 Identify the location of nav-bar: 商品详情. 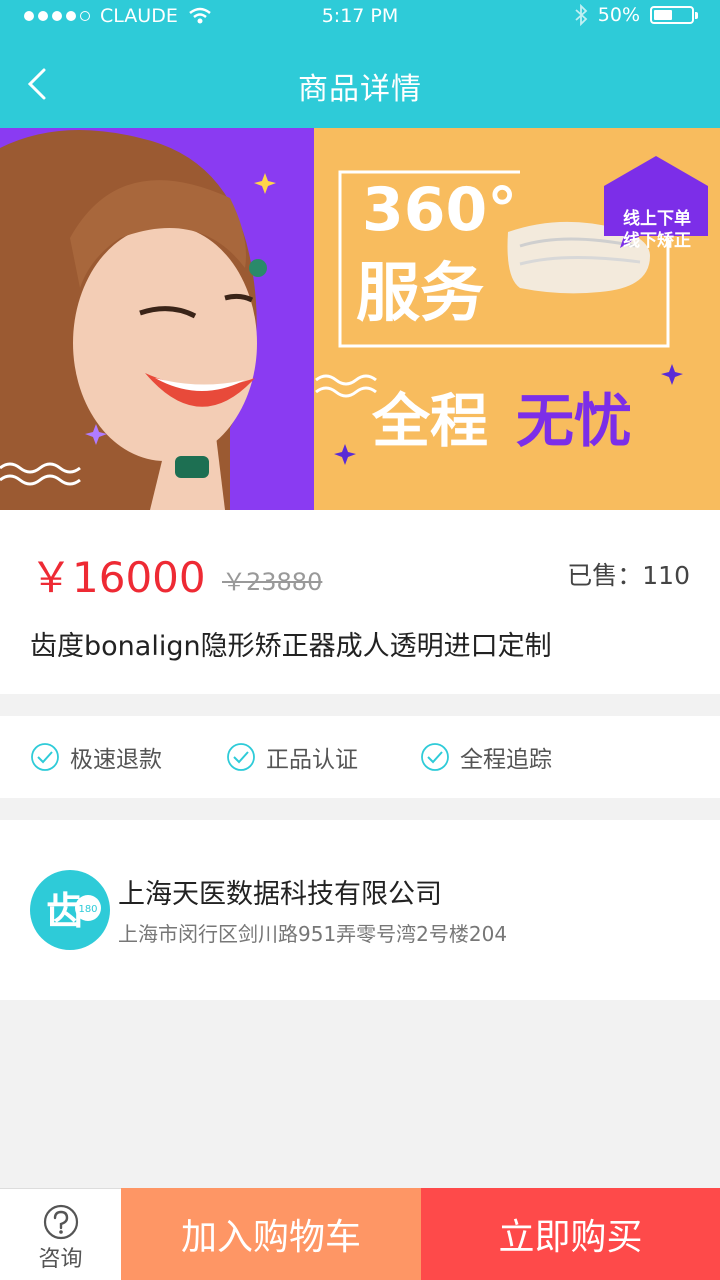
(360, 84).